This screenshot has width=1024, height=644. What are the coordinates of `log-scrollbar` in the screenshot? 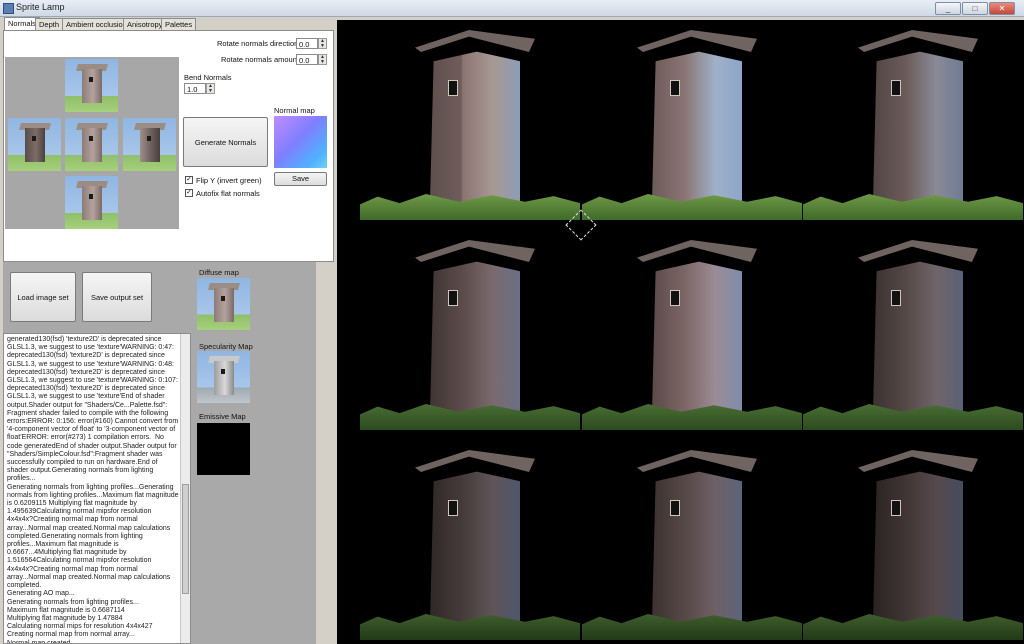 It's located at (185, 488).